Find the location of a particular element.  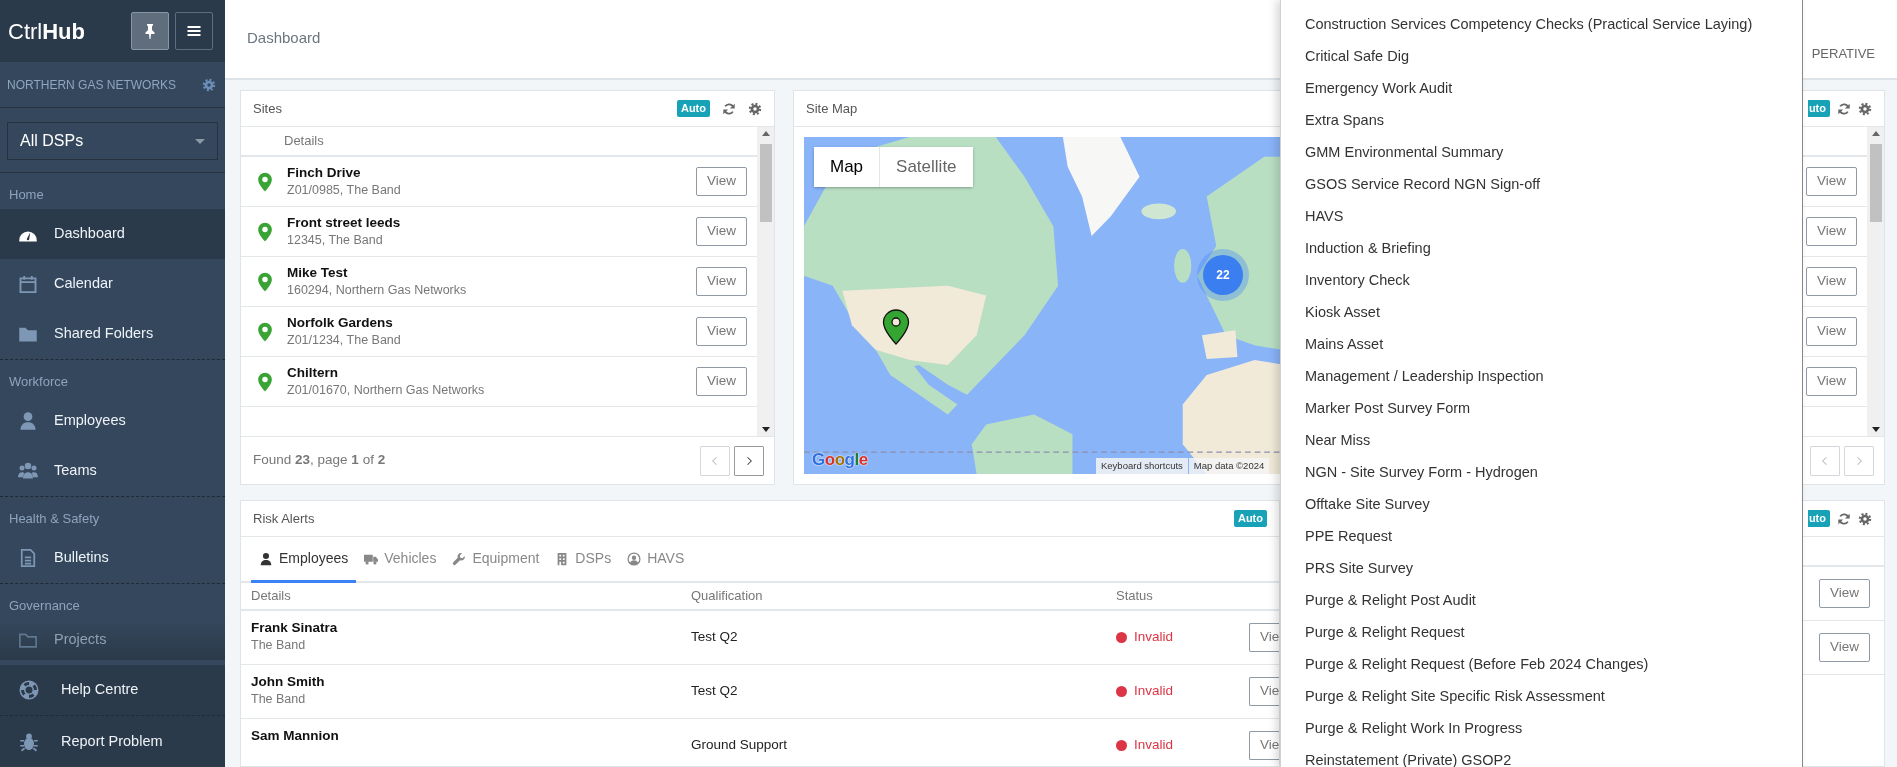

menu-item: Purge & Relight Request is located at coordinates (1541, 633).